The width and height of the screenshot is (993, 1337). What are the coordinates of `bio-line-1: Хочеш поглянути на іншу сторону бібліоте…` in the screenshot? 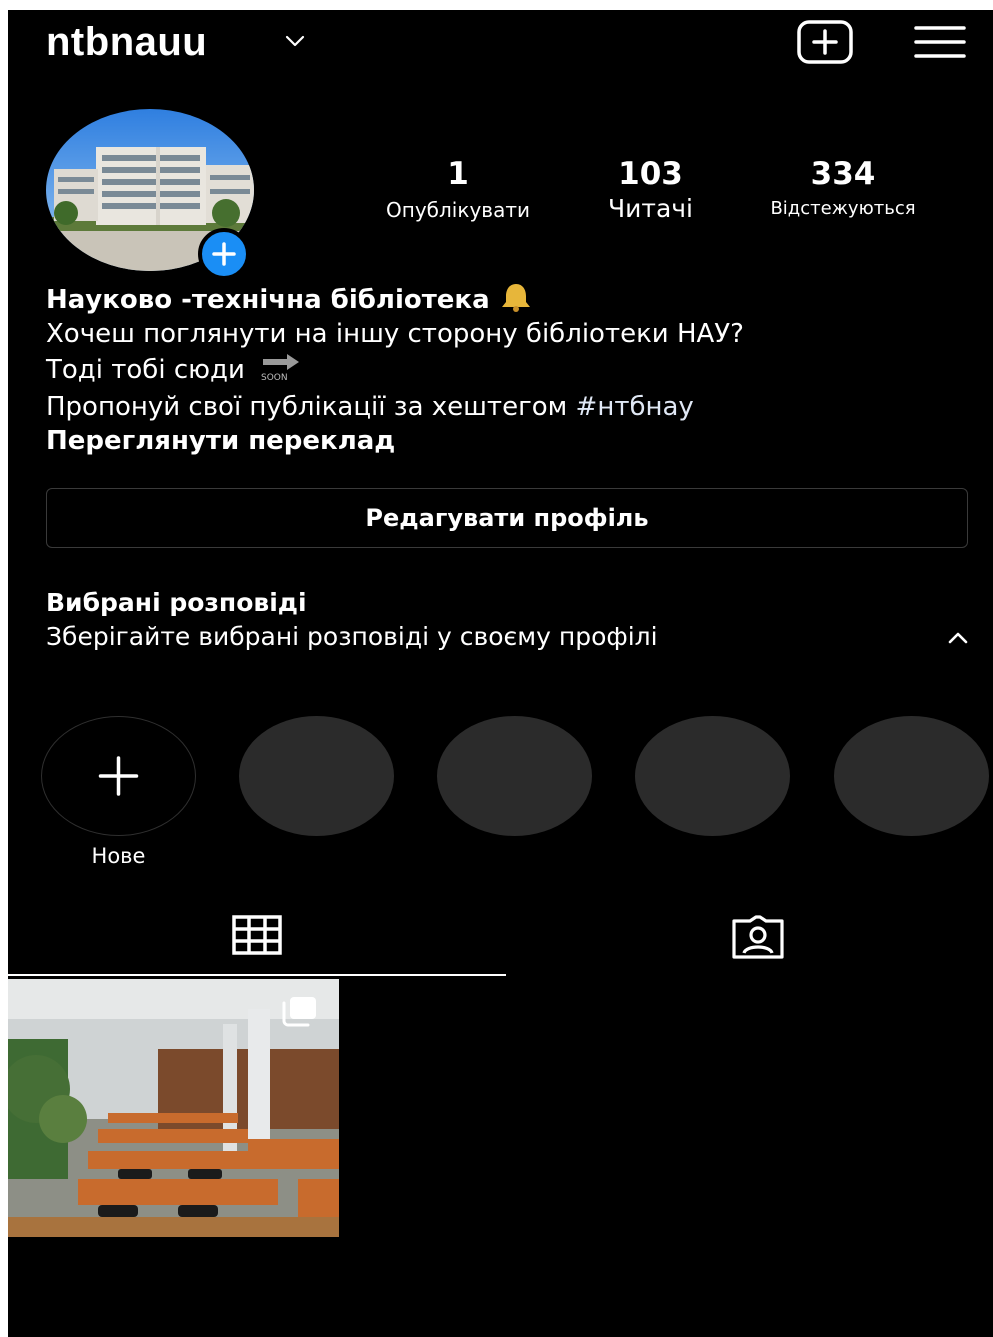 It's located at (395, 334).